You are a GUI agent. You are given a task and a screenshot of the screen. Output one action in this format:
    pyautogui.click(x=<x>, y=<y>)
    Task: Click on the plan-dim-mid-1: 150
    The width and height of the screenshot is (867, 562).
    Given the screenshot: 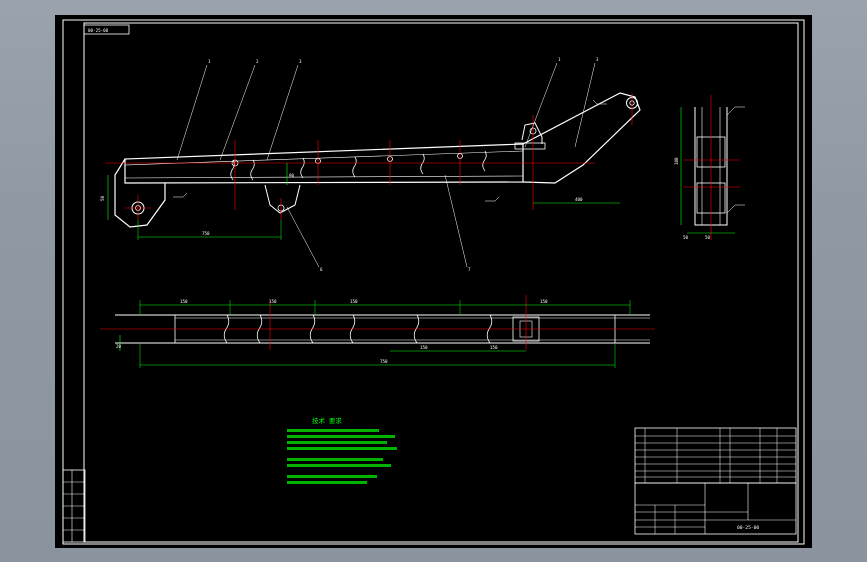 What is the action you would take?
    pyautogui.click(x=424, y=347)
    